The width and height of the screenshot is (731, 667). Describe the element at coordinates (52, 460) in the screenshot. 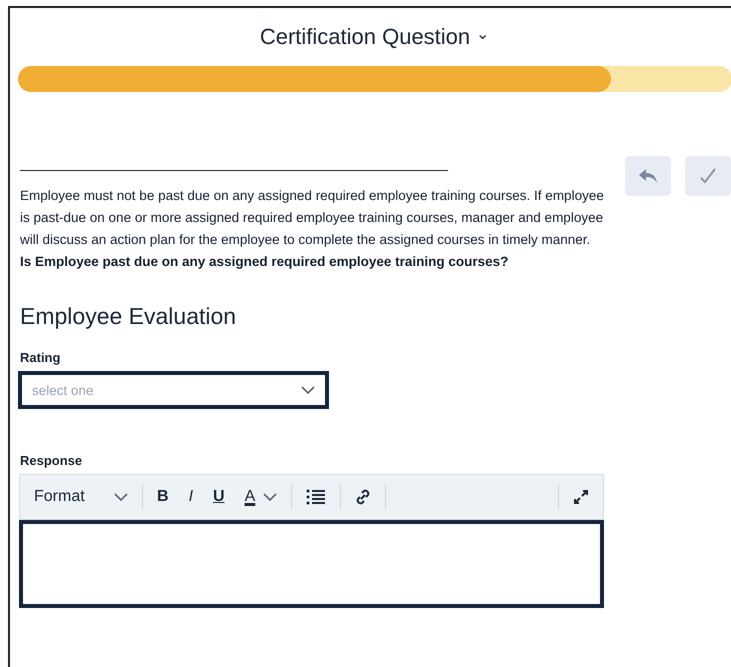

I see `response-label: Response` at that location.